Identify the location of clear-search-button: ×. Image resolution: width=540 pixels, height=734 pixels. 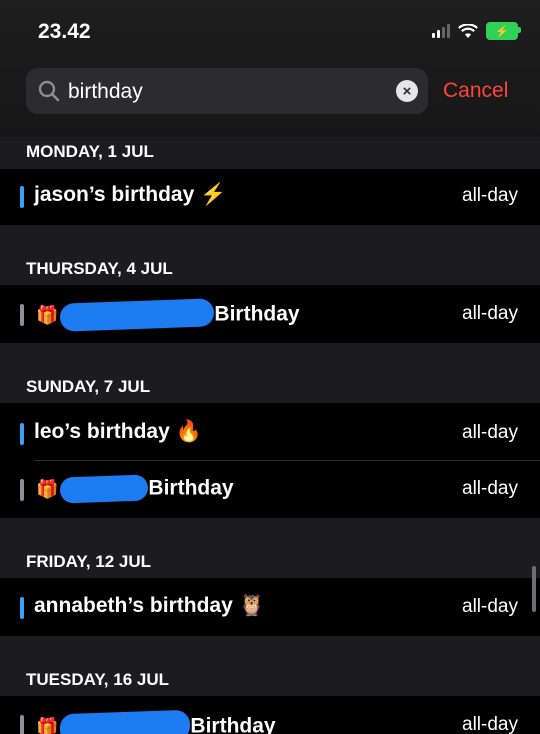
(407, 91).